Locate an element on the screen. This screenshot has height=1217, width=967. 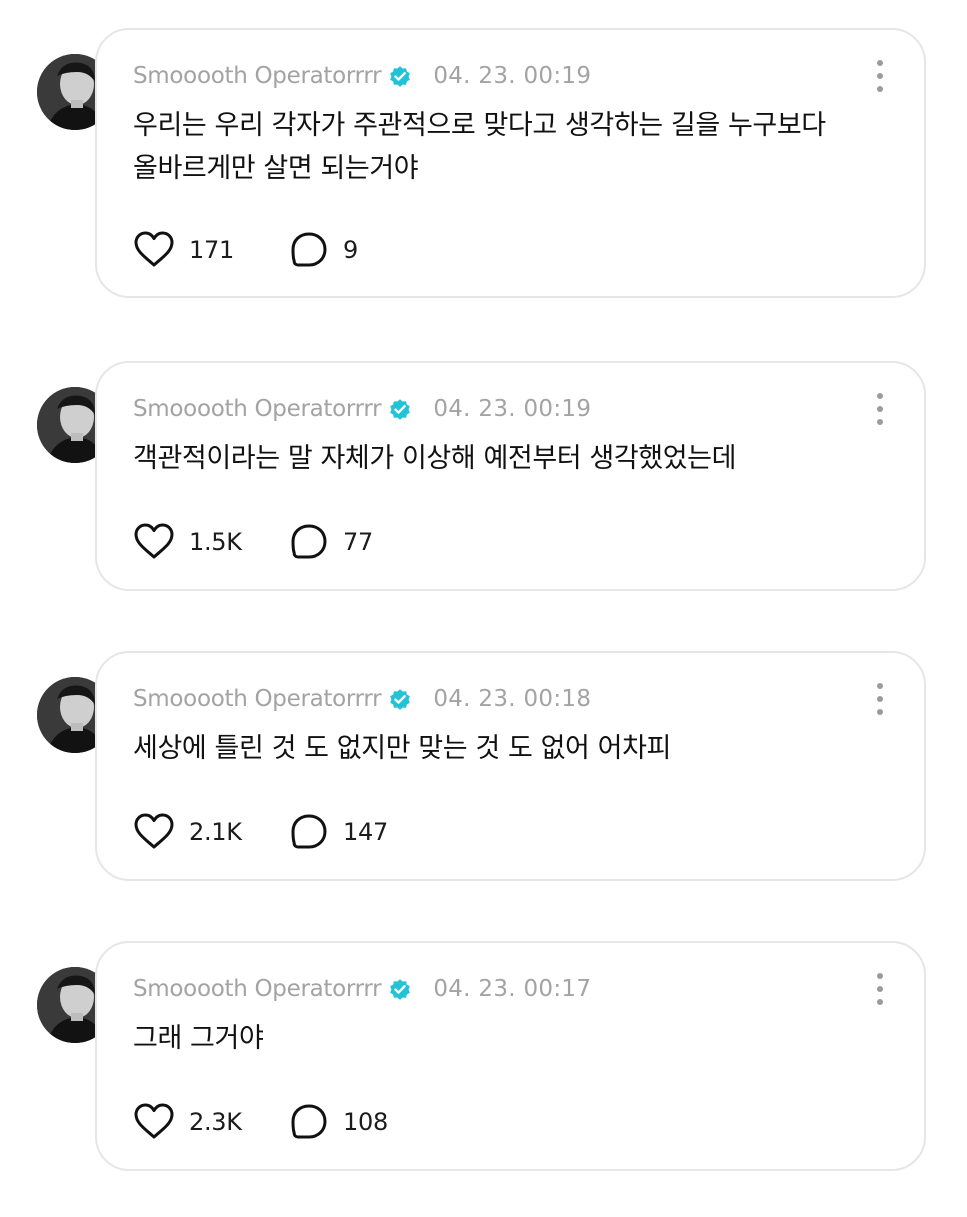
comment-button: 9 is located at coordinates (323, 250).